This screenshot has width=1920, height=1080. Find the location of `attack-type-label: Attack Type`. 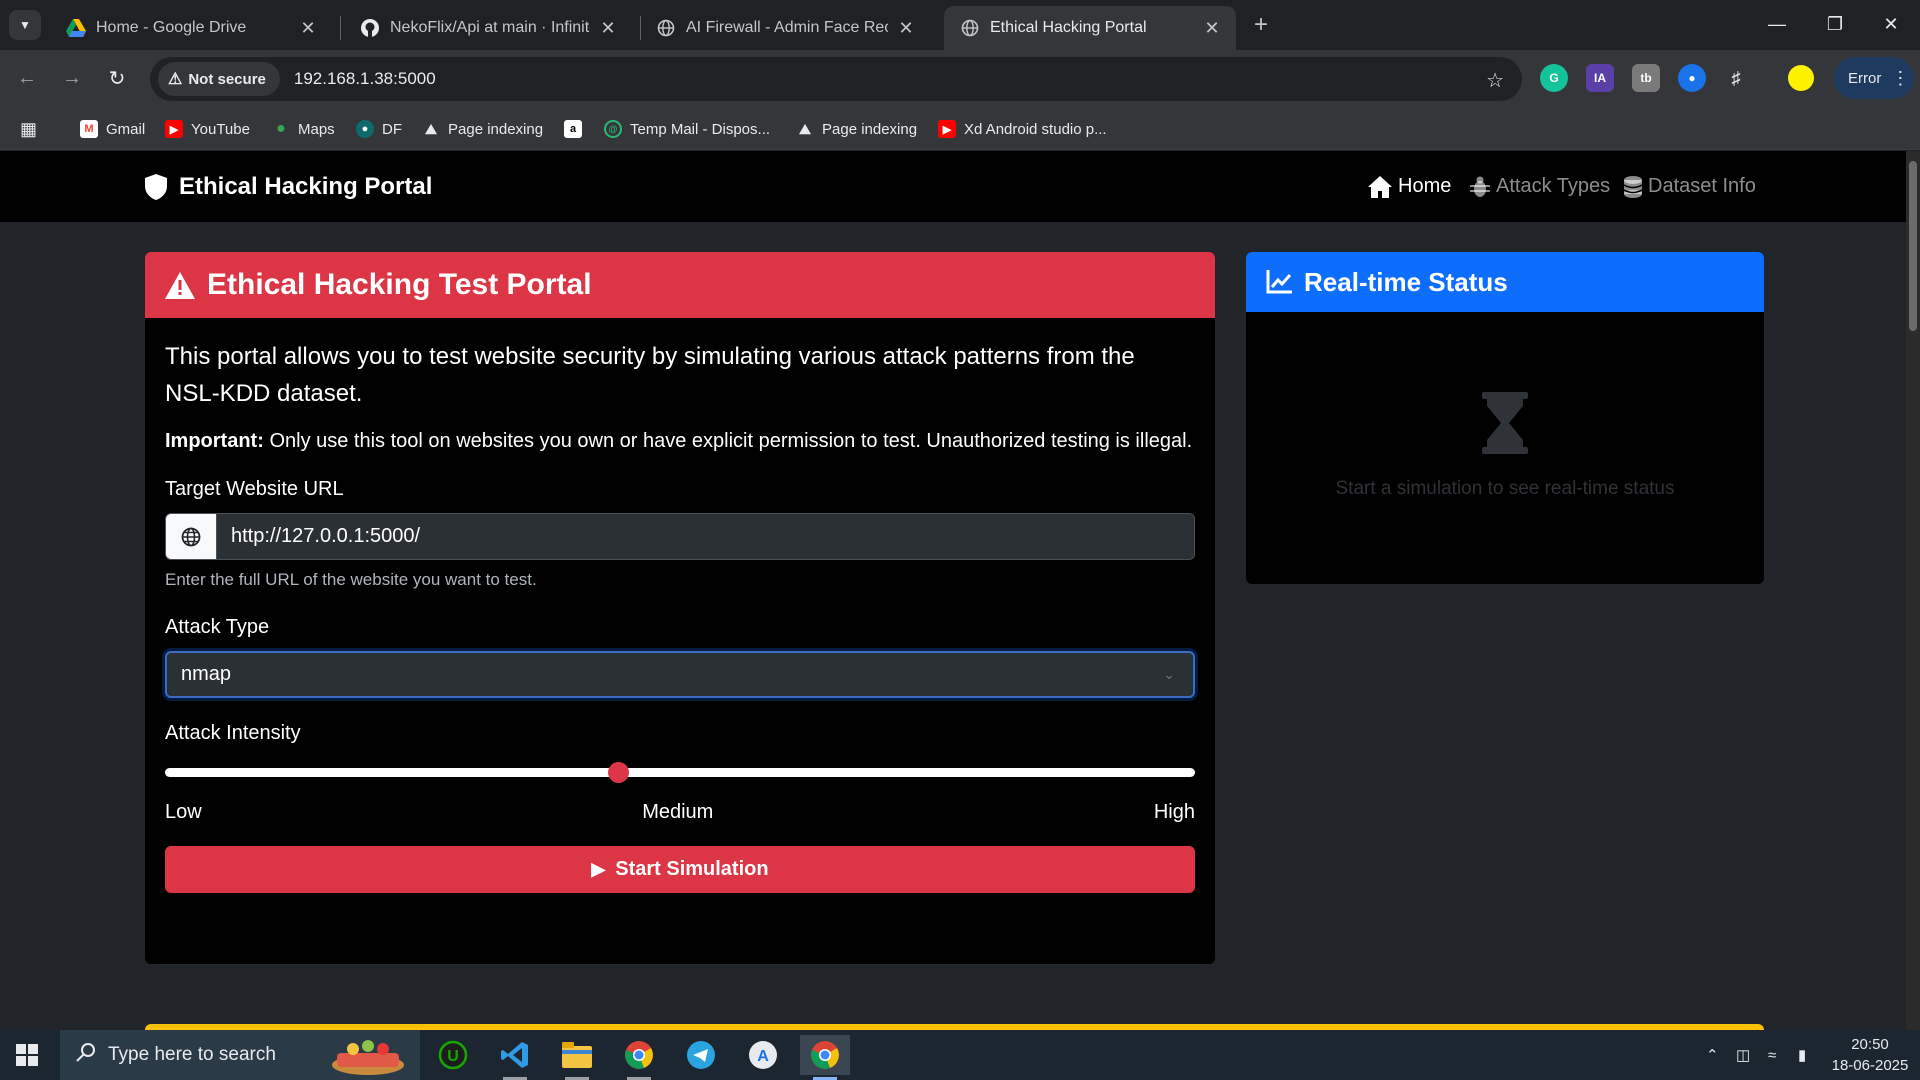

attack-type-label: Attack Type is located at coordinates (217, 627).